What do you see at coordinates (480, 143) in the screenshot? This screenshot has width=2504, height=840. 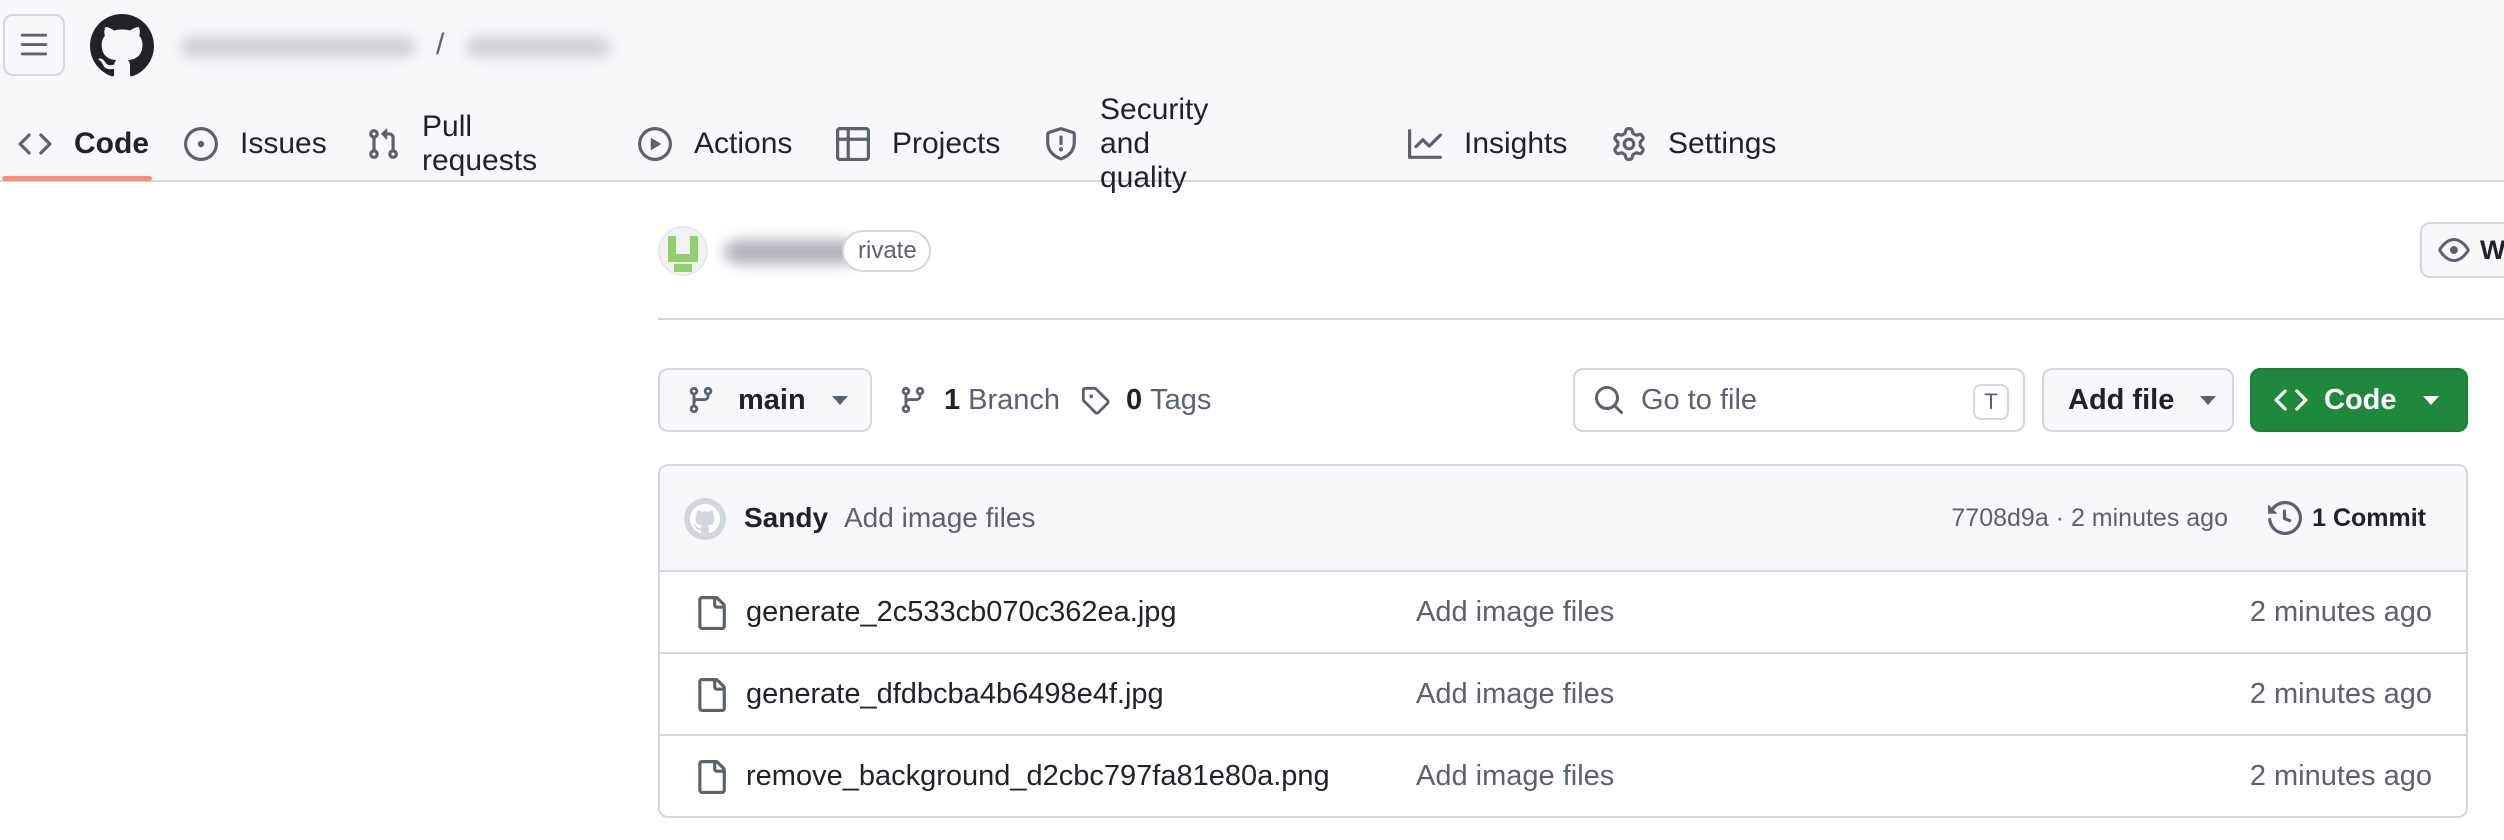 I see `tab-pull-requests-label: Pull requests` at bounding box center [480, 143].